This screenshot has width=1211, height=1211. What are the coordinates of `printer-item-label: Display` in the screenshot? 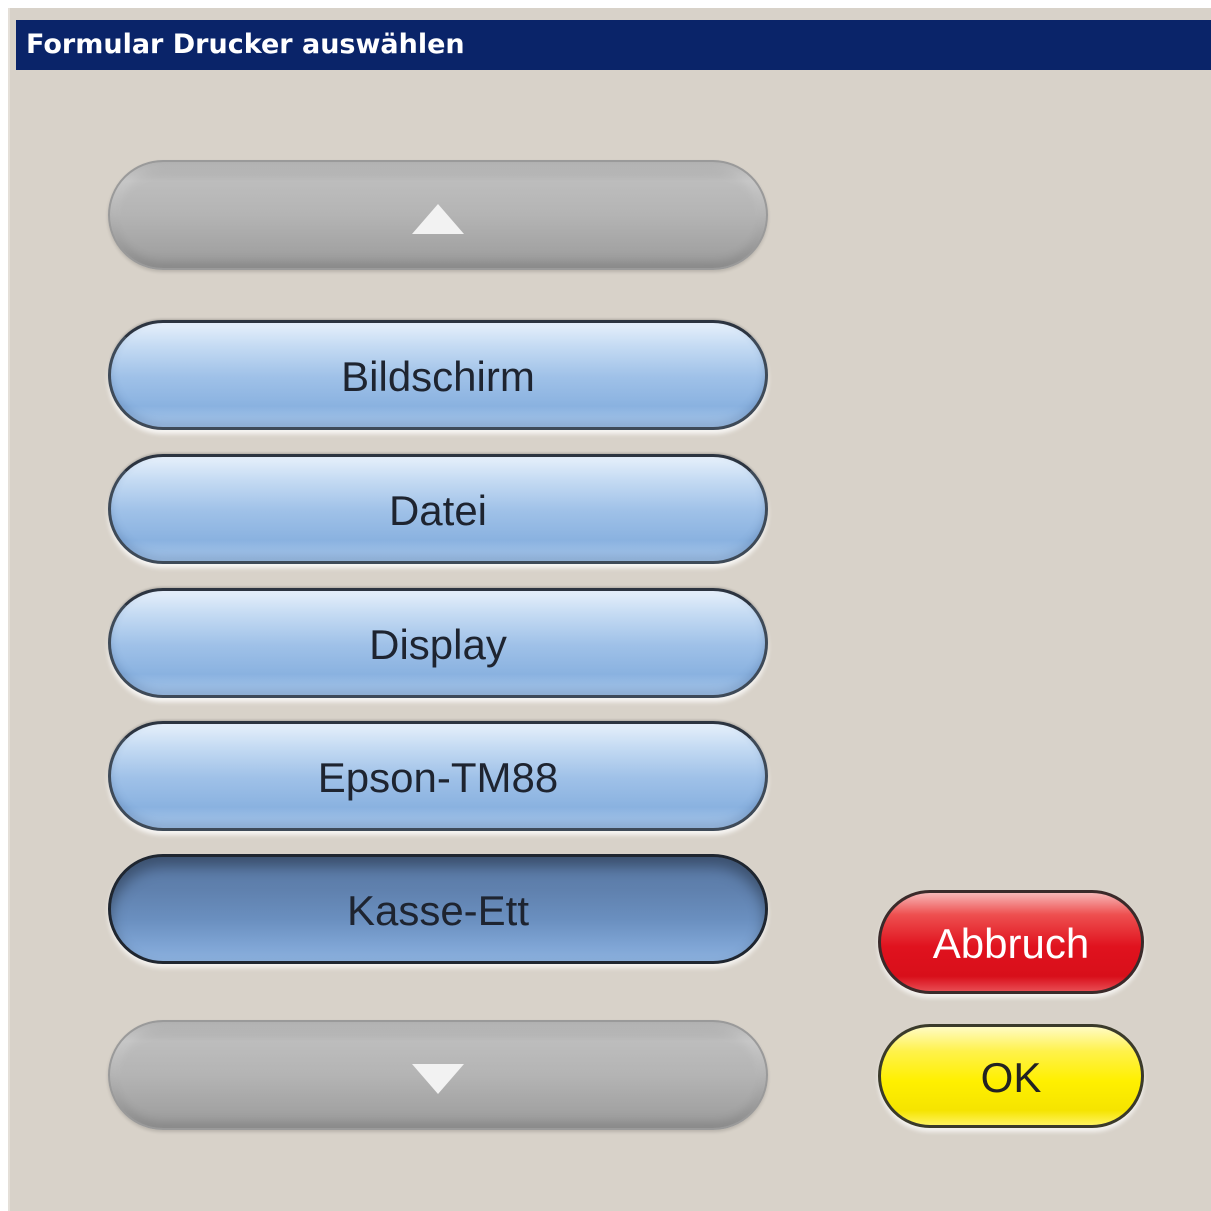 It's located at (438, 644).